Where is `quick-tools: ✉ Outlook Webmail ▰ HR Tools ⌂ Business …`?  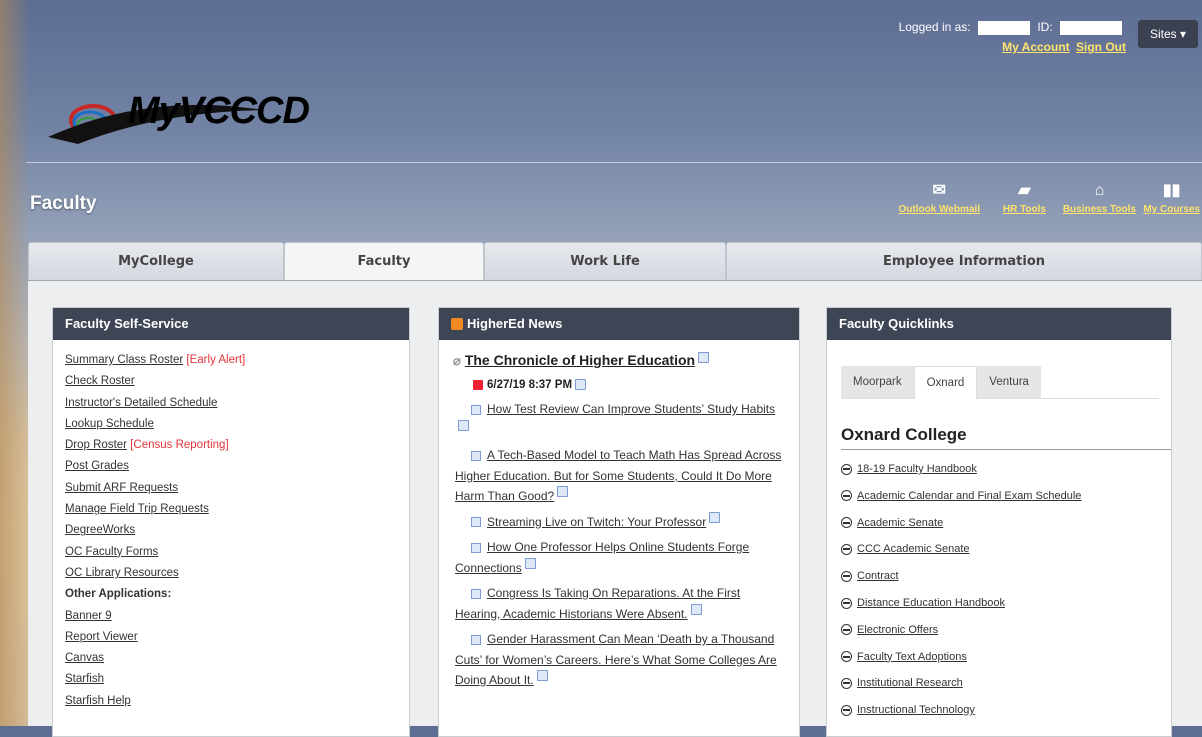 quick-tools: ✉ Outlook Webmail ▰ HR Tools ⌂ Business … is located at coordinates (1042, 204).